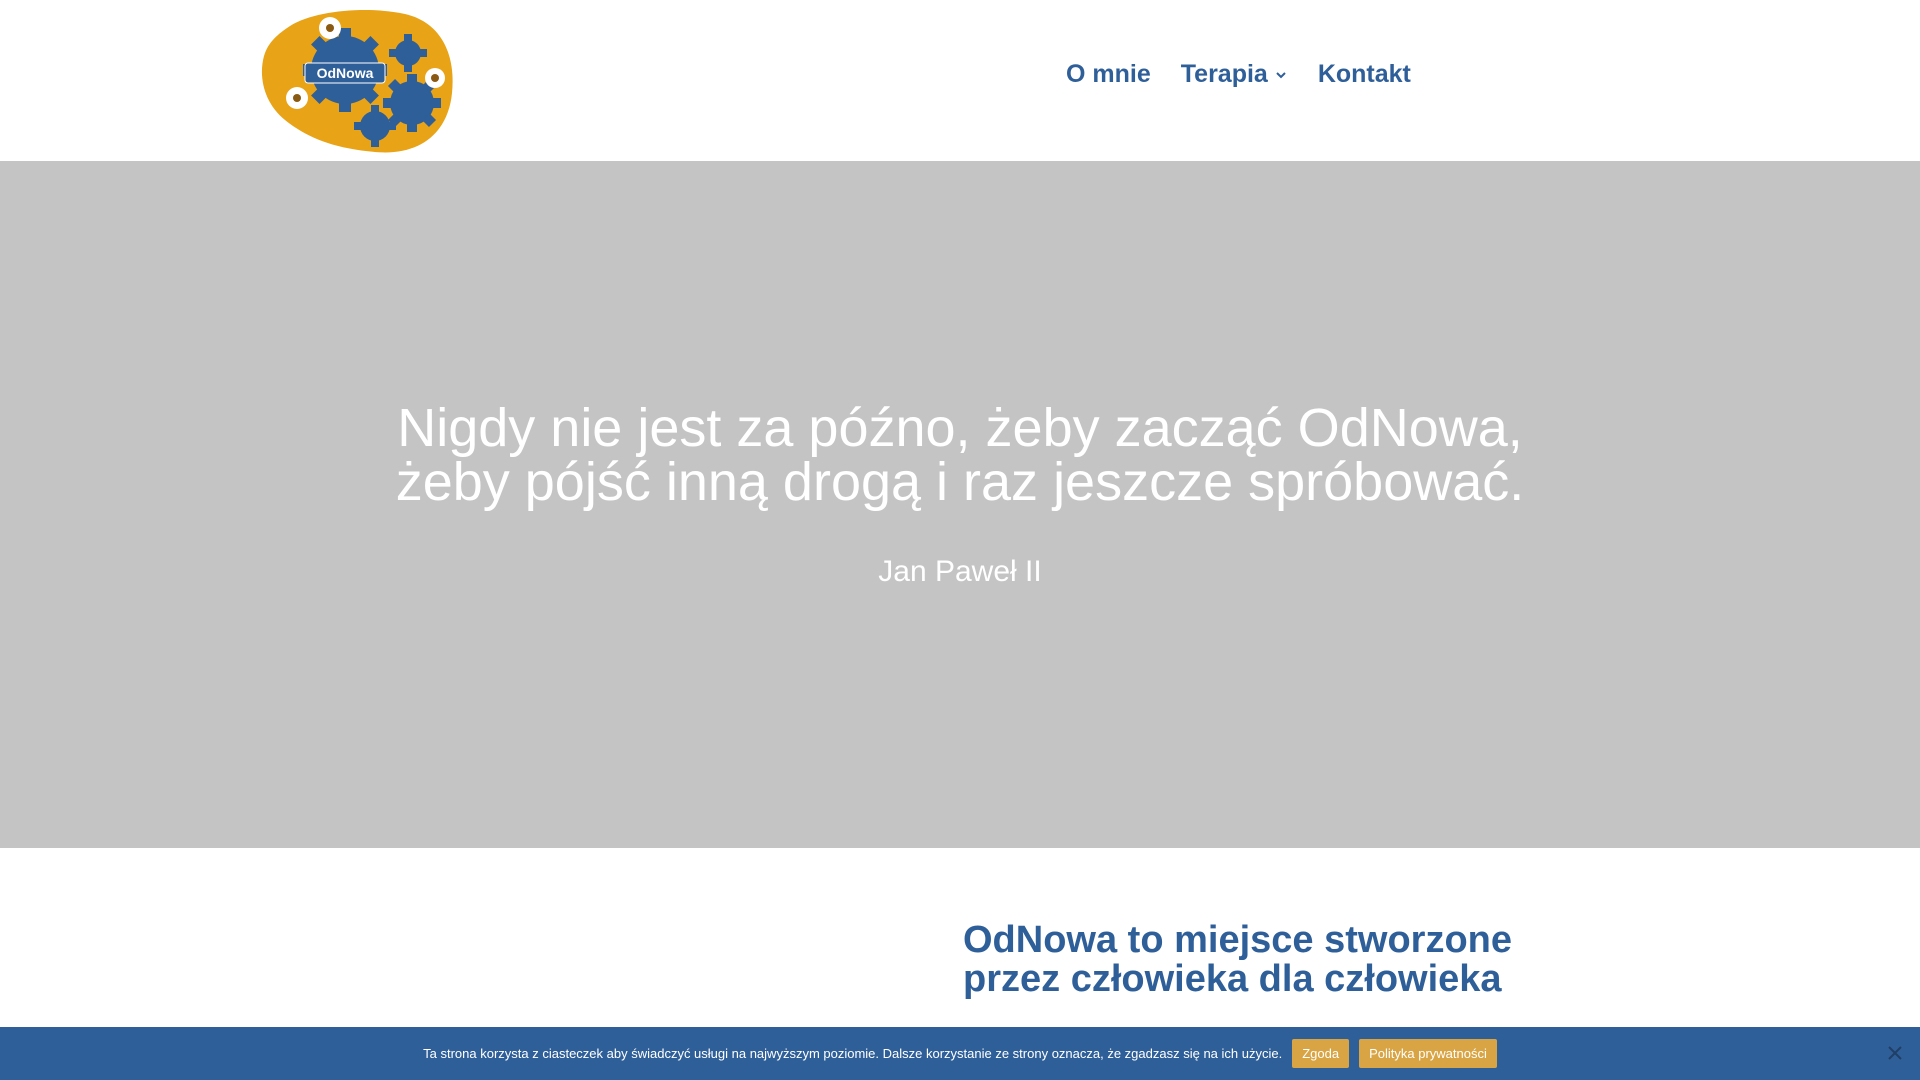 This screenshot has height=1080, width=1920. What do you see at coordinates (960, 571) in the screenshot?
I see `hero-quote-author: Jan Paweł II` at bounding box center [960, 571].